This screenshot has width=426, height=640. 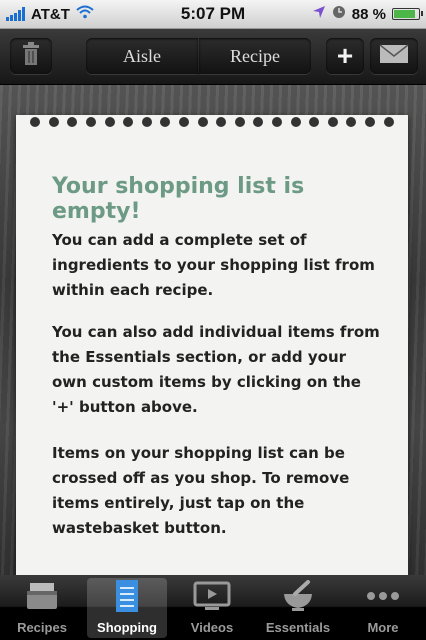 I want to click on trash-button, so click(x=31, y=56).